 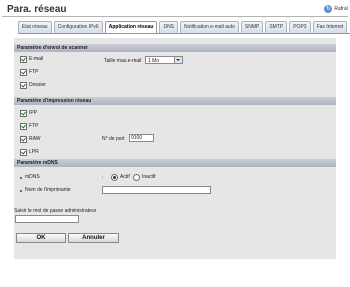 I want to click on mdns-active-option: Actif, so click(x=120, y=177).